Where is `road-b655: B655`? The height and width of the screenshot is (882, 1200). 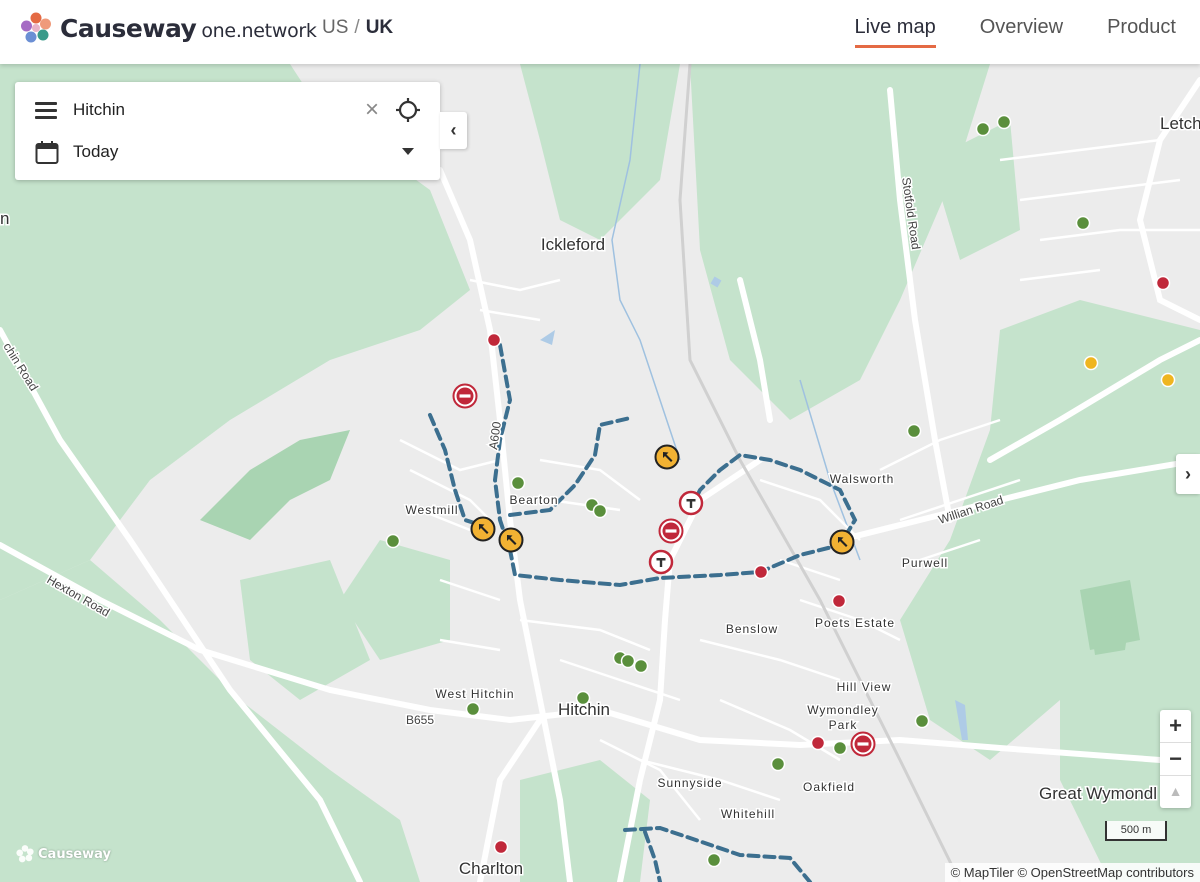 road-b655: B655 is located at coordinates (420, 720).